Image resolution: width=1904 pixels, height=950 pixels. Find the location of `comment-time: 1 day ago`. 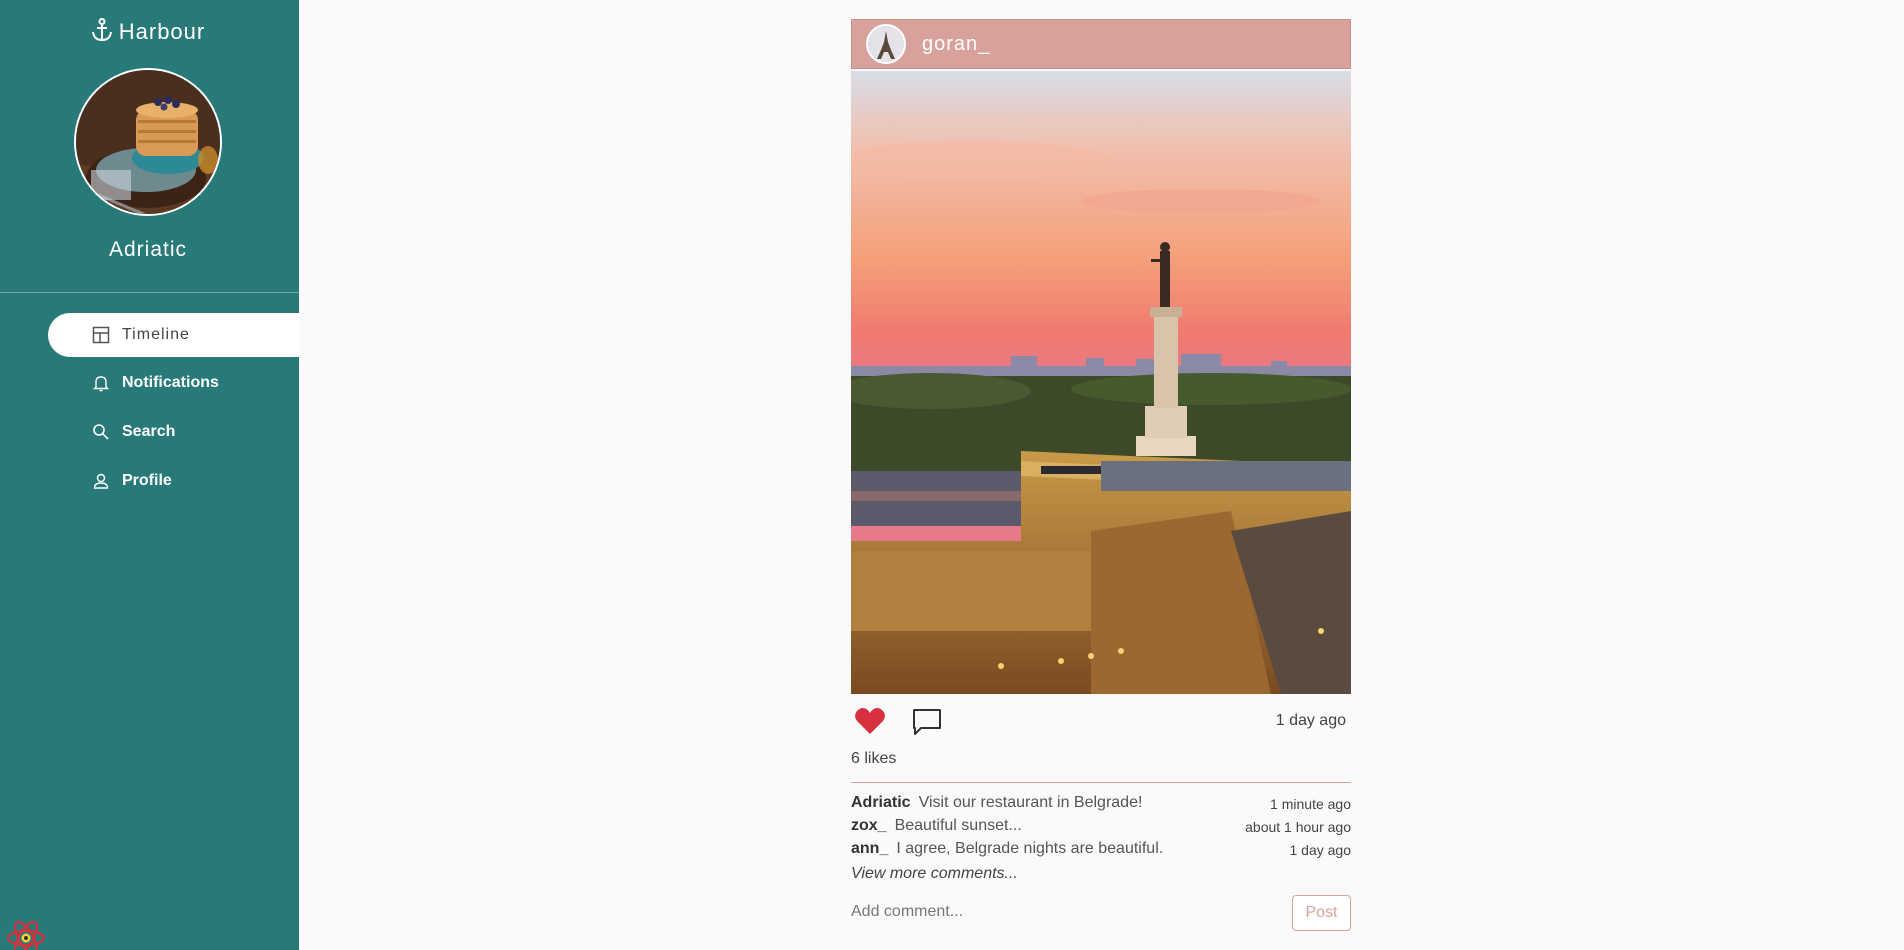

comment-time: 1 day ago is located at coordinates (1320, 850).